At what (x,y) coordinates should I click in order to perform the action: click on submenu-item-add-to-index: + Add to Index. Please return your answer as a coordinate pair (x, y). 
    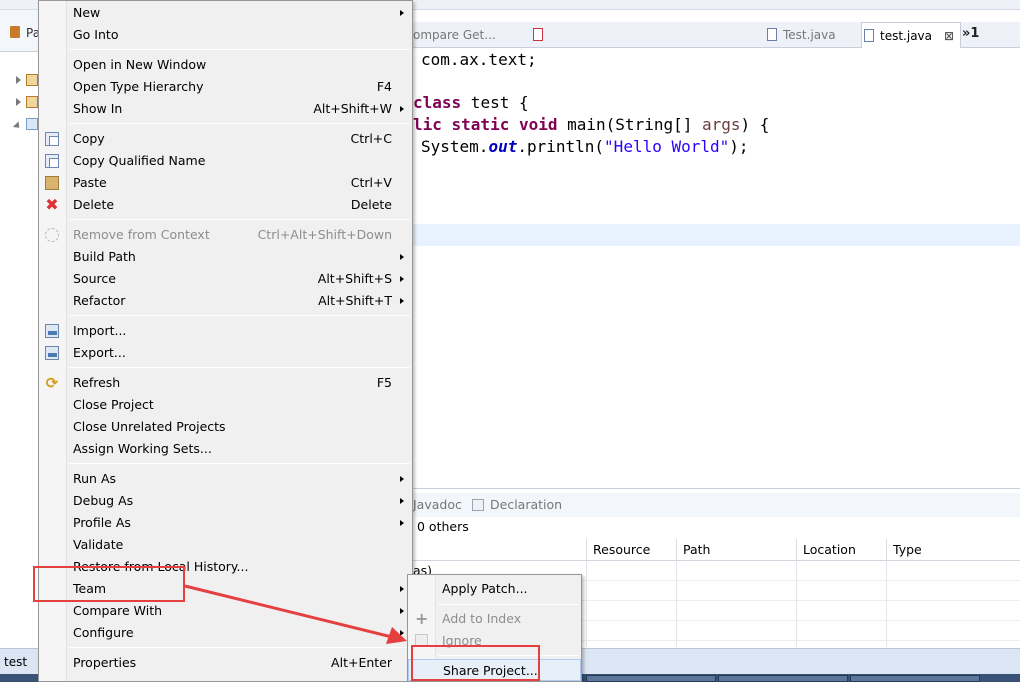
    Looking at the image, I should click on (494, 619).